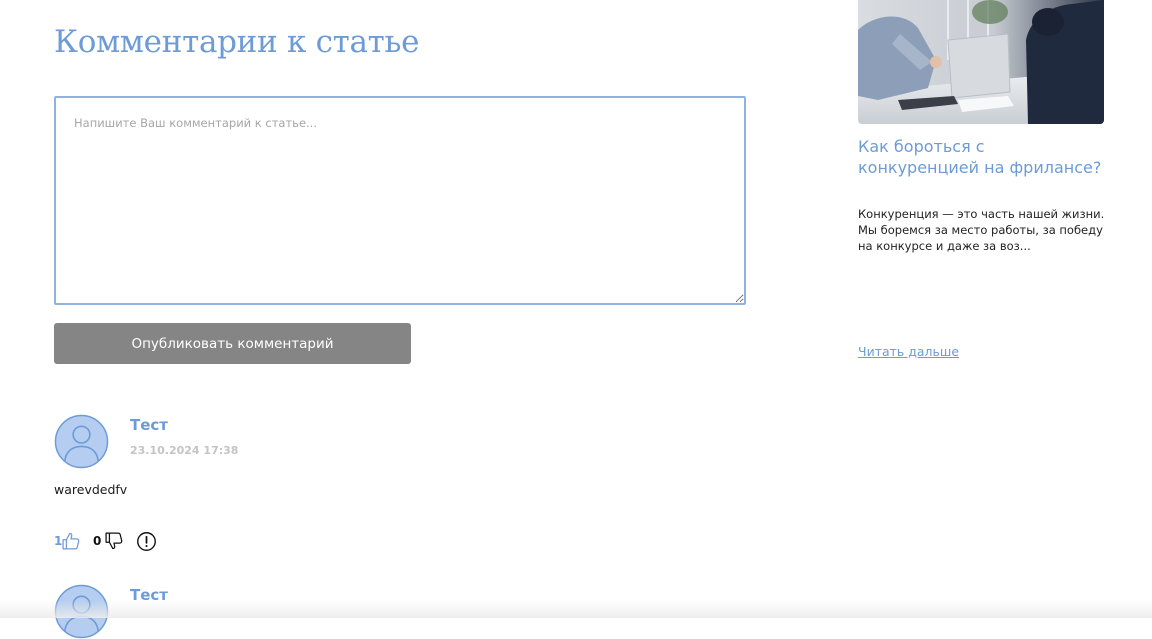 The width and height of the screenshot is (1152, 639). I want to click on thumbs-down-icon, so click(114, 541).